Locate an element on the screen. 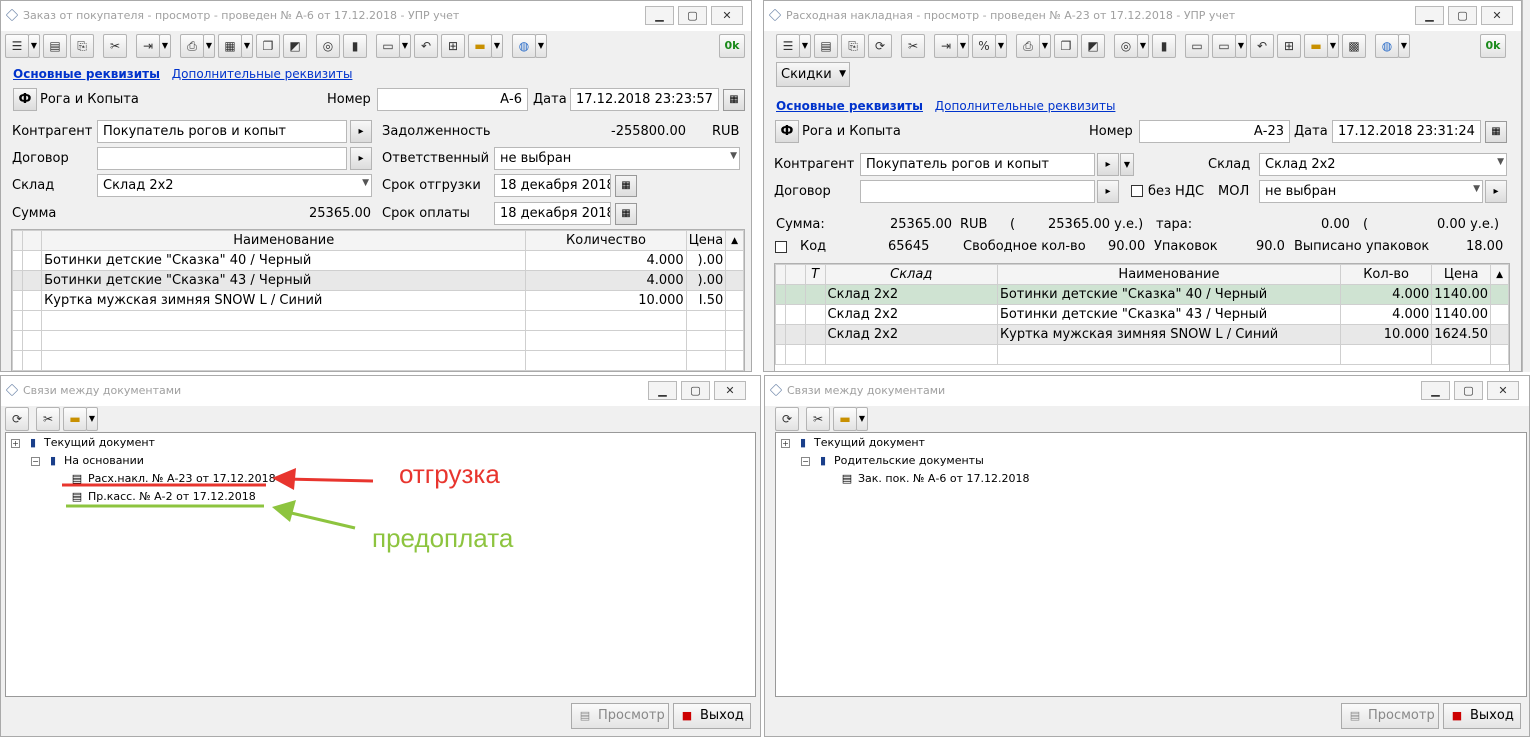  tree-child-order: ▤ Зак. пок. № А-6 от 17.12.2018 is located at coordinates (935, 479).